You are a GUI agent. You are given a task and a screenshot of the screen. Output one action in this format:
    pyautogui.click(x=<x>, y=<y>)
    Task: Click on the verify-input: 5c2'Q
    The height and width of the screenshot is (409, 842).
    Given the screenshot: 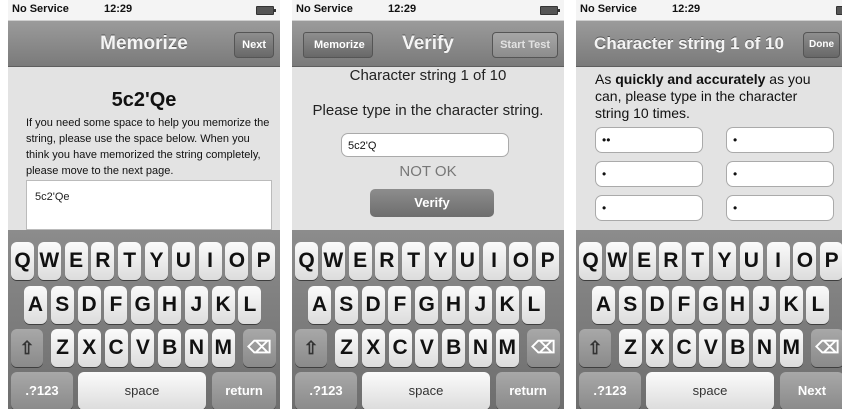 What is the action you would take?
    pyautogui.click(x=425, y=145)
    